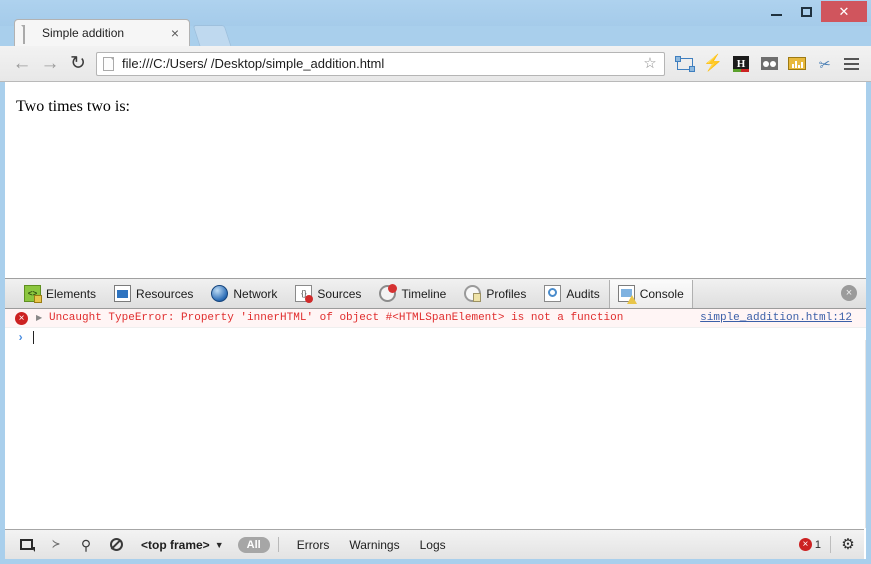 The height and width of the screenshot is (564, 871). I want to click on reload-icon: ↻, so click(78, 63).